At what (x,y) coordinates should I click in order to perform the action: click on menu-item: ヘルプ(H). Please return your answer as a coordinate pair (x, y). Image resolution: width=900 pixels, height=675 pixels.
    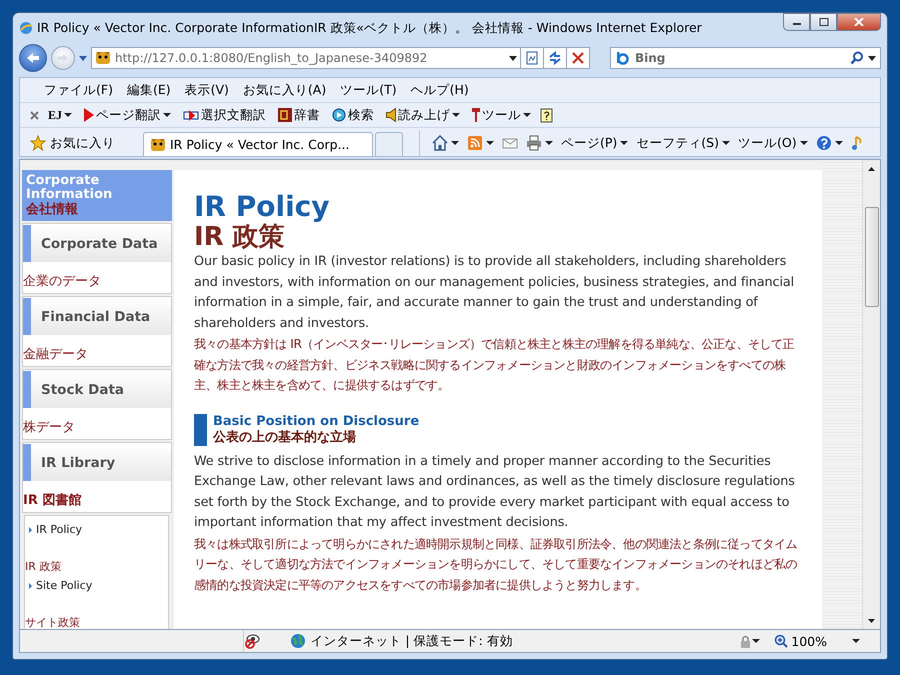
    Looking at the image, I should click on (439, 90).